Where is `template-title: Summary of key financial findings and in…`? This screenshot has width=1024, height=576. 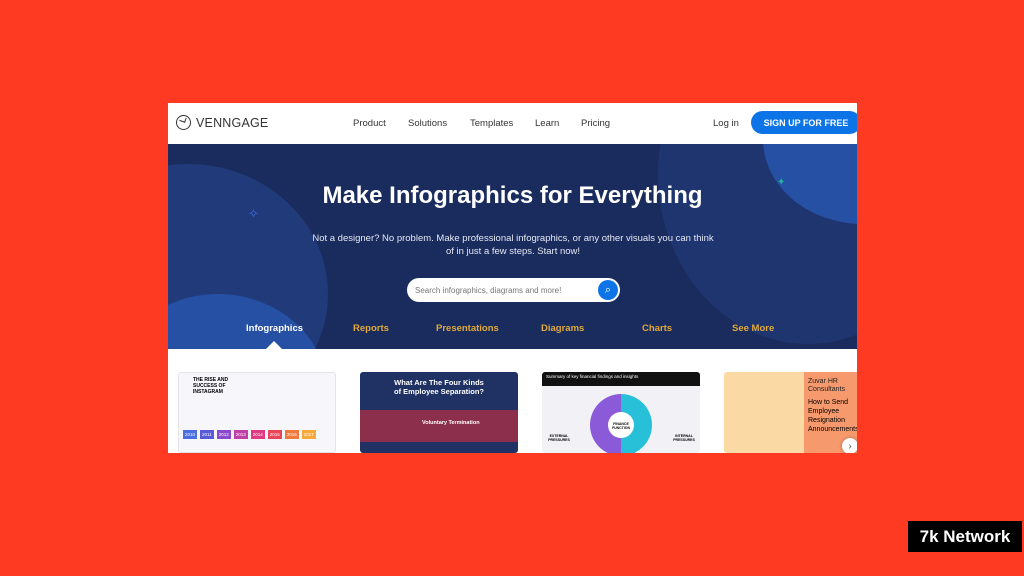 template-title: Summary of key financial findings and in… is located at coordinates (621, 379).